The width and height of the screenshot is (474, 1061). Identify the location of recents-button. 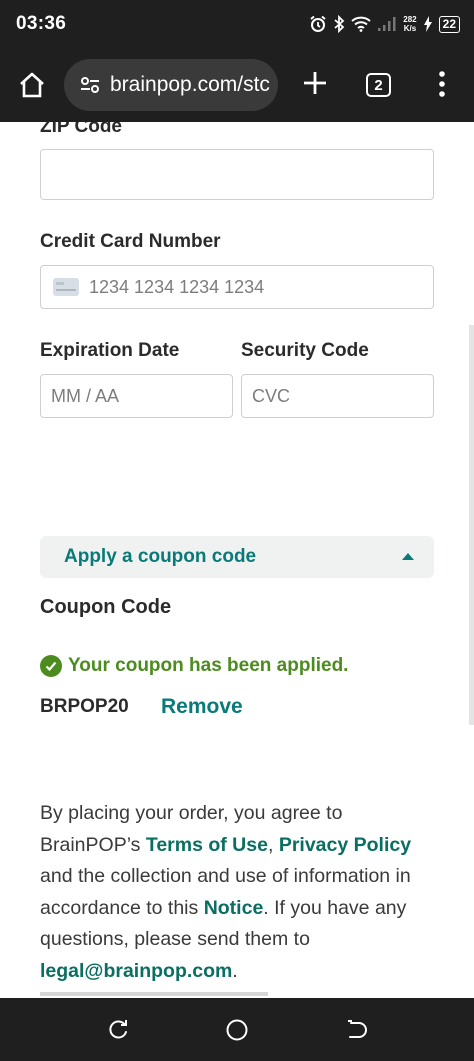
(118, 1030).